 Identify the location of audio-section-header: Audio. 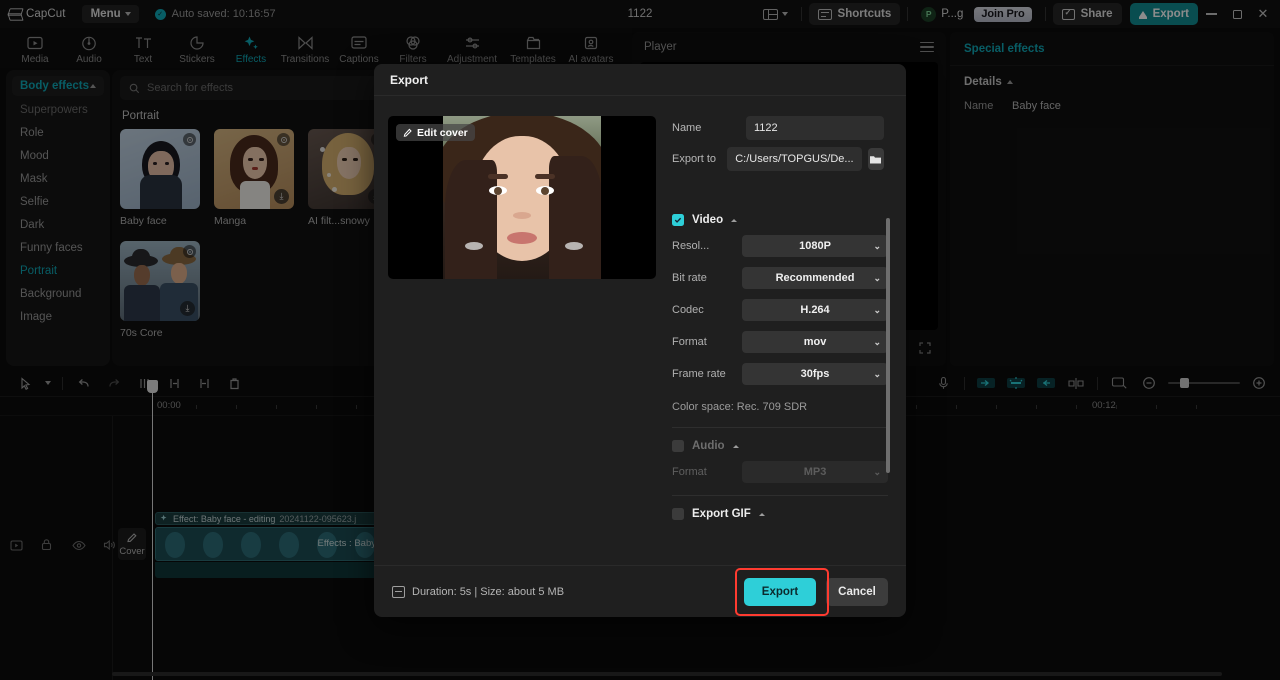
(780, 446).